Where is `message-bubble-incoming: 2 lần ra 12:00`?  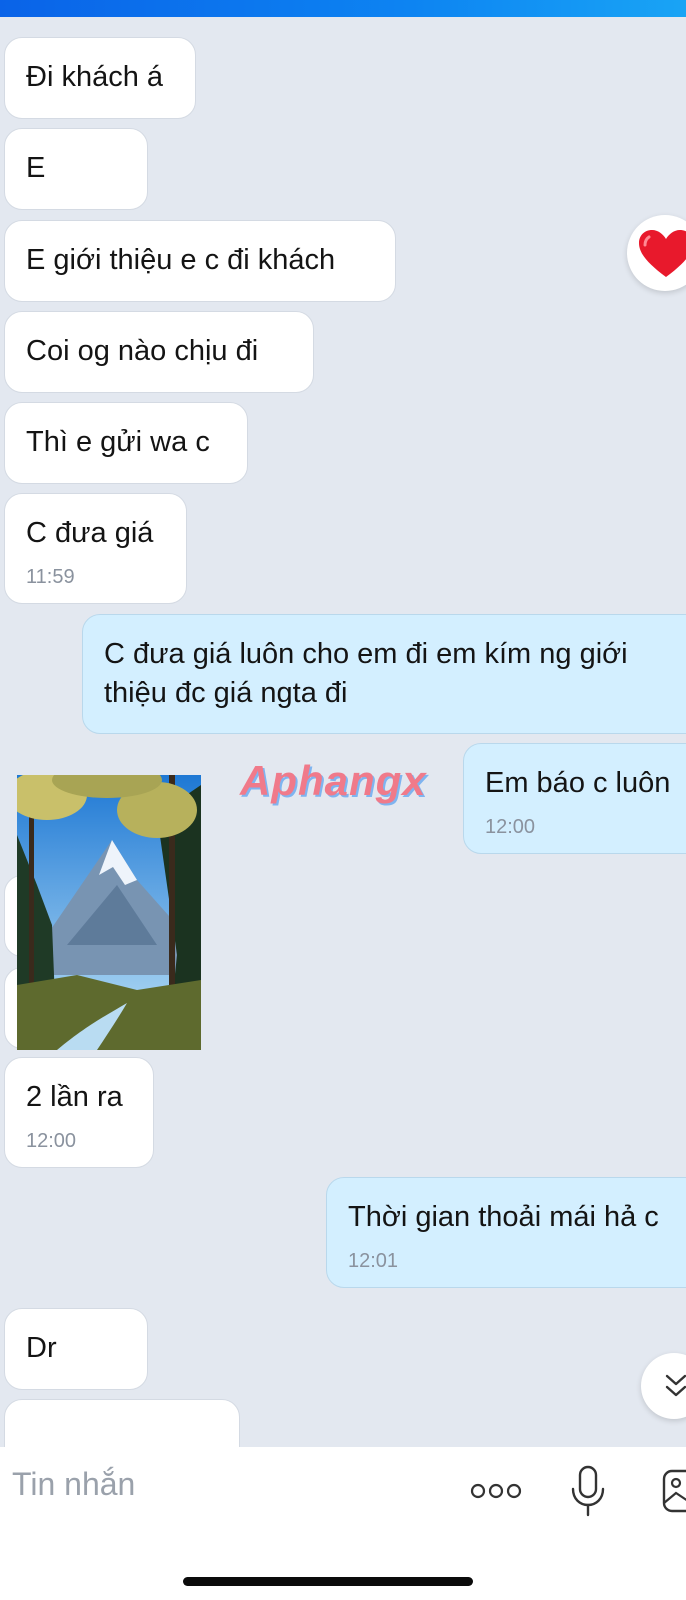
message-bubble-incoming: 2 lần ra 12:00 is located at coordinates (79, 1112).